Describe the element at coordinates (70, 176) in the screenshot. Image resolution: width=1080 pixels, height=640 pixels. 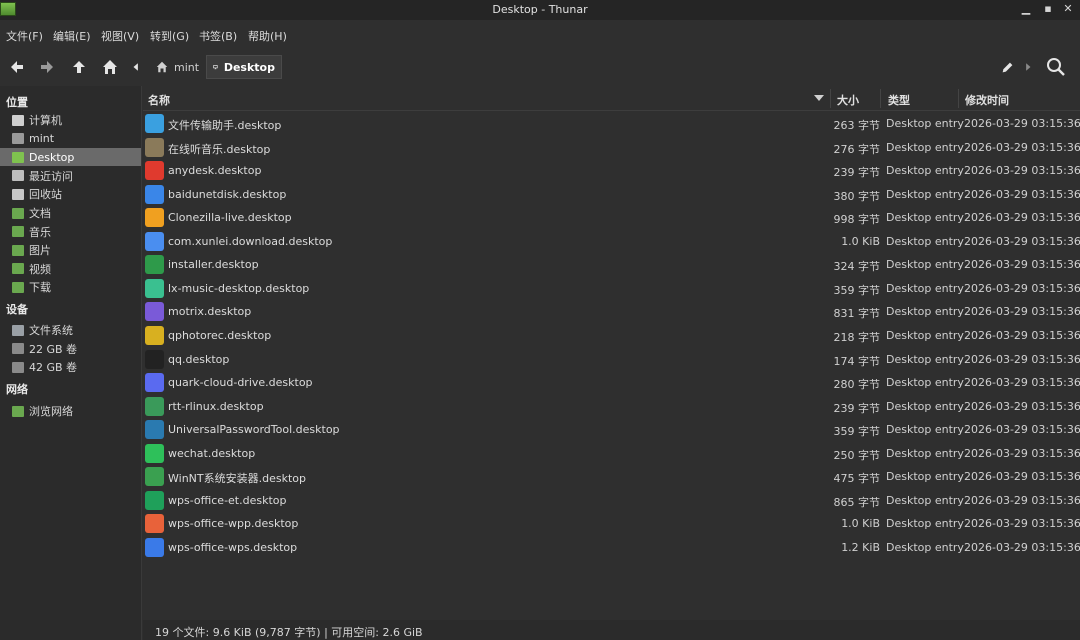
I see `sidebar-item-places: 最近访问` at that location.